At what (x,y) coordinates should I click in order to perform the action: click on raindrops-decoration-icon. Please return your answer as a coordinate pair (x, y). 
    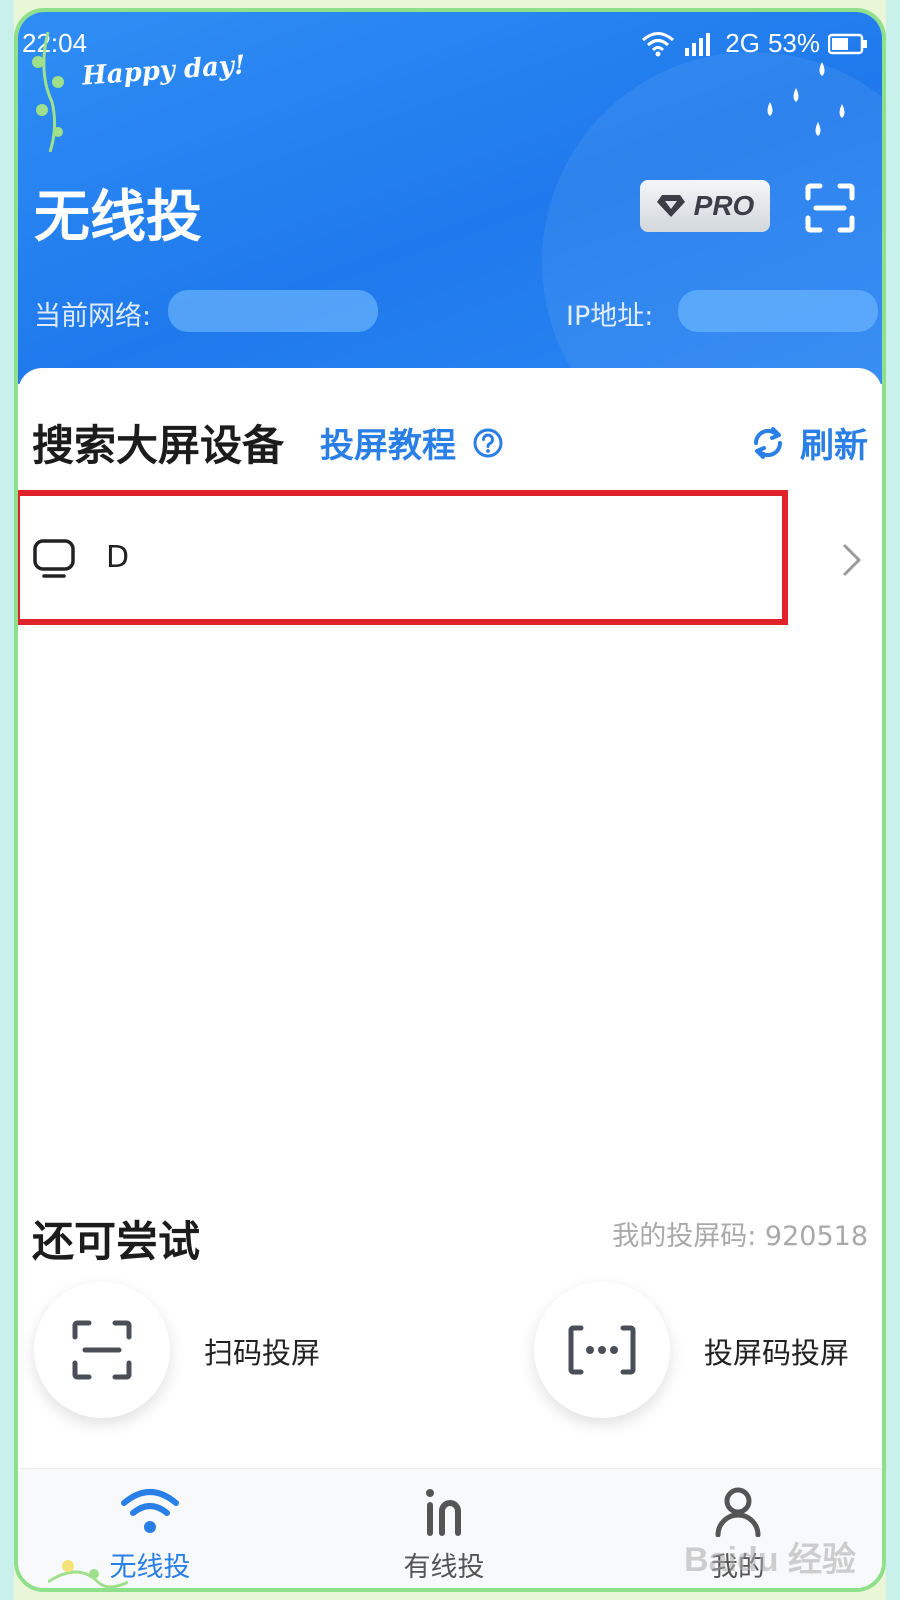
    Looking at the image, I should click on (806, 99).